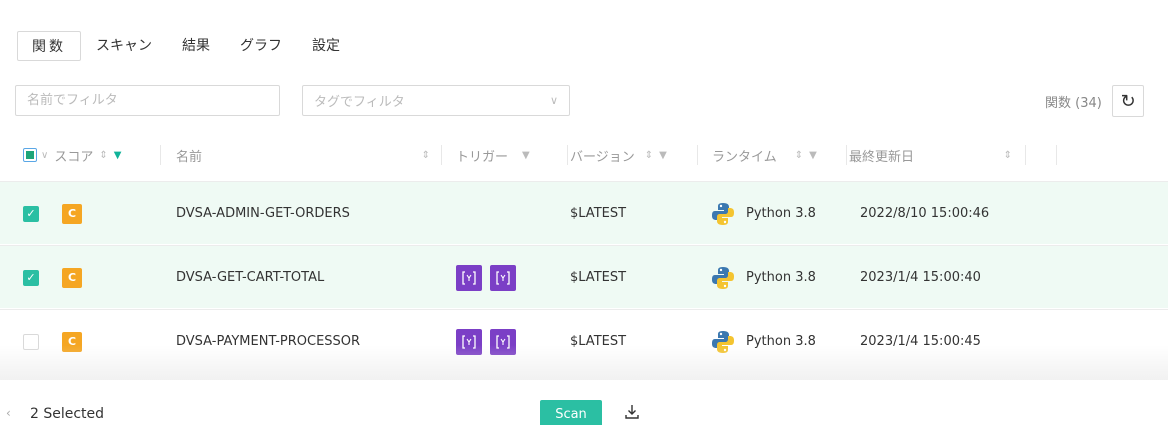 The image size is (1168, 425). I want to click on header-trigger-cell: トリガー ▼, so click(512, 155).